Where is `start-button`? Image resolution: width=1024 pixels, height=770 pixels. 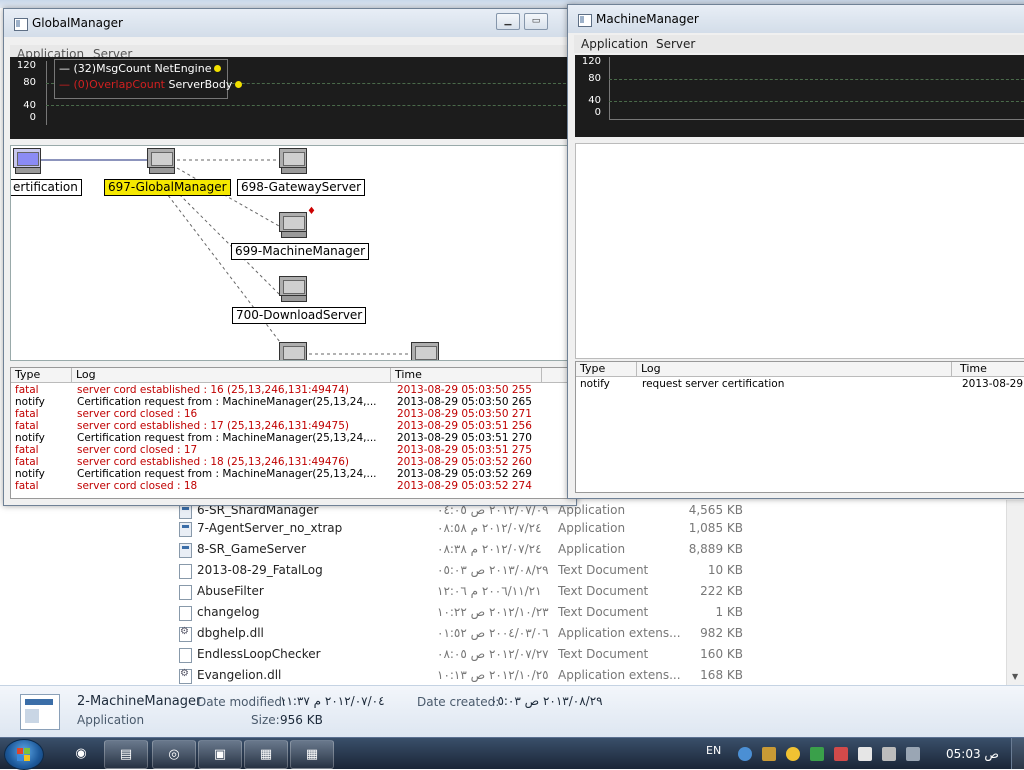
start-button is located at coordinates (24, 754).